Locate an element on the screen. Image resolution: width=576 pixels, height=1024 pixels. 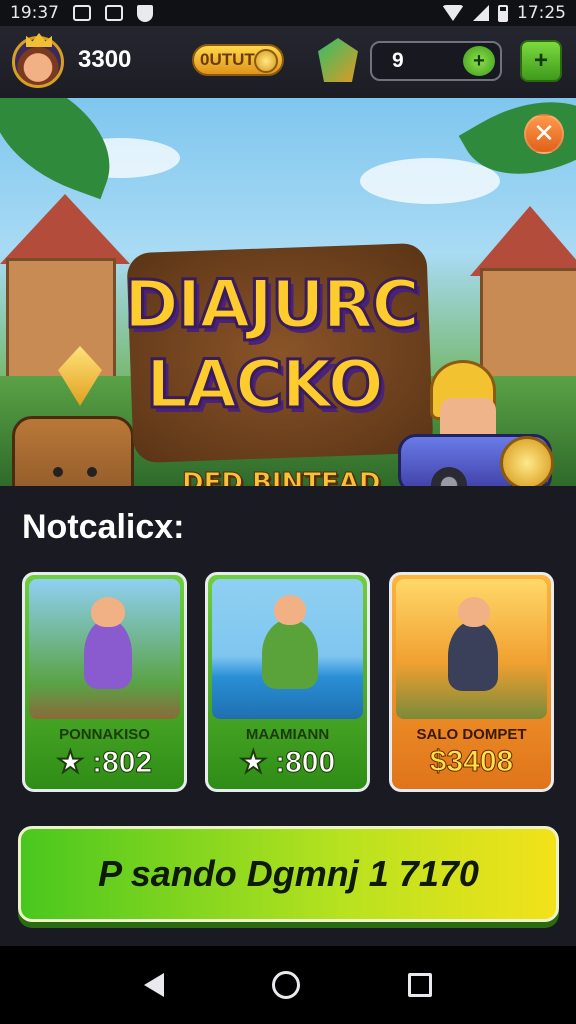
player-avatar is located at coordinates (38, 60).